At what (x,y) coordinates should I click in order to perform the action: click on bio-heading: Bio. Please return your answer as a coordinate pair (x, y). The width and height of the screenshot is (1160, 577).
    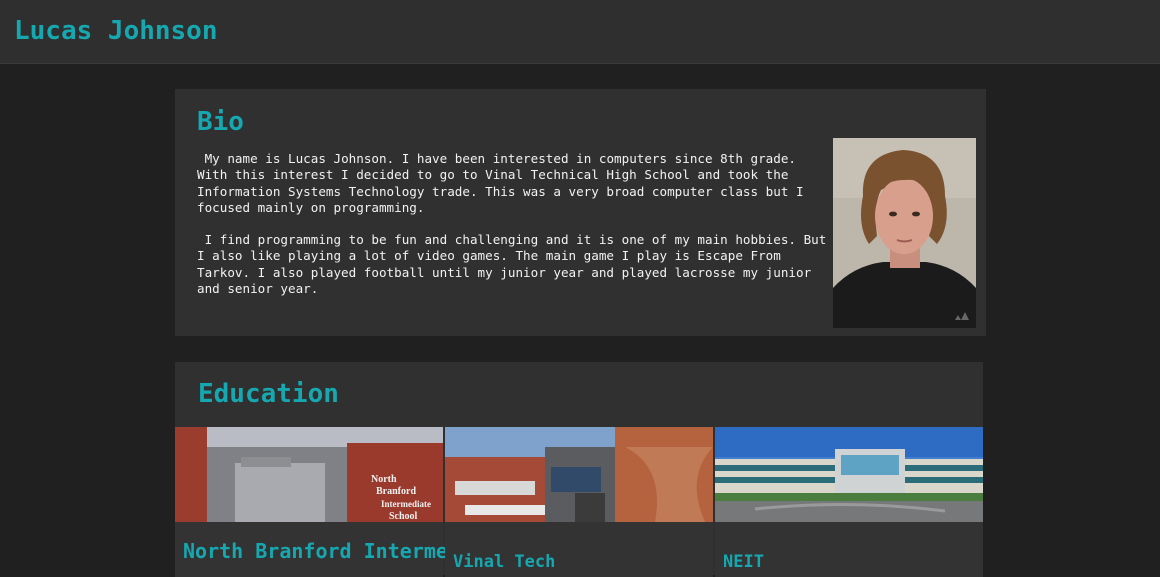
    Looking at the image, I should click on (220, 122).